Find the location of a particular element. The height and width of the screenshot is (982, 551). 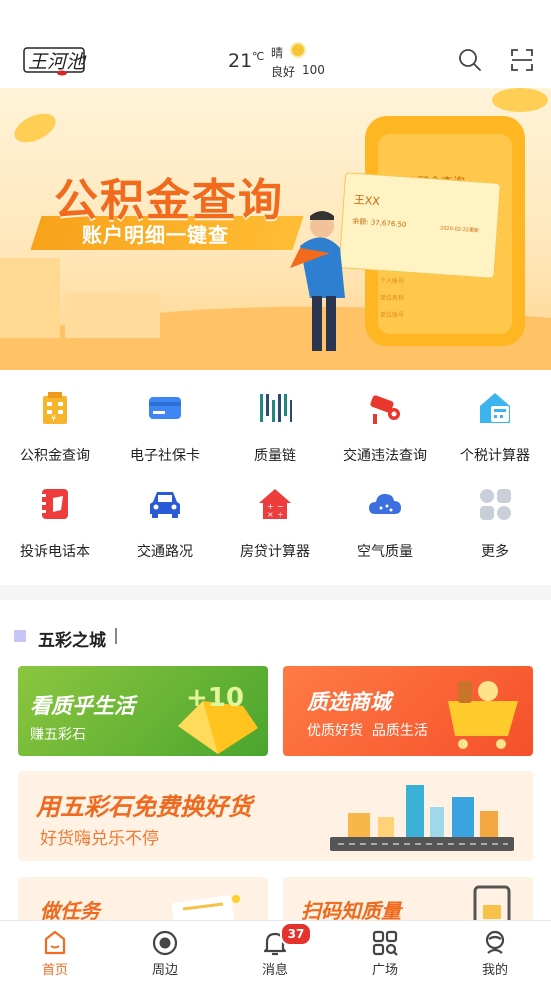

more-icon is located at coordinates (495, 504).